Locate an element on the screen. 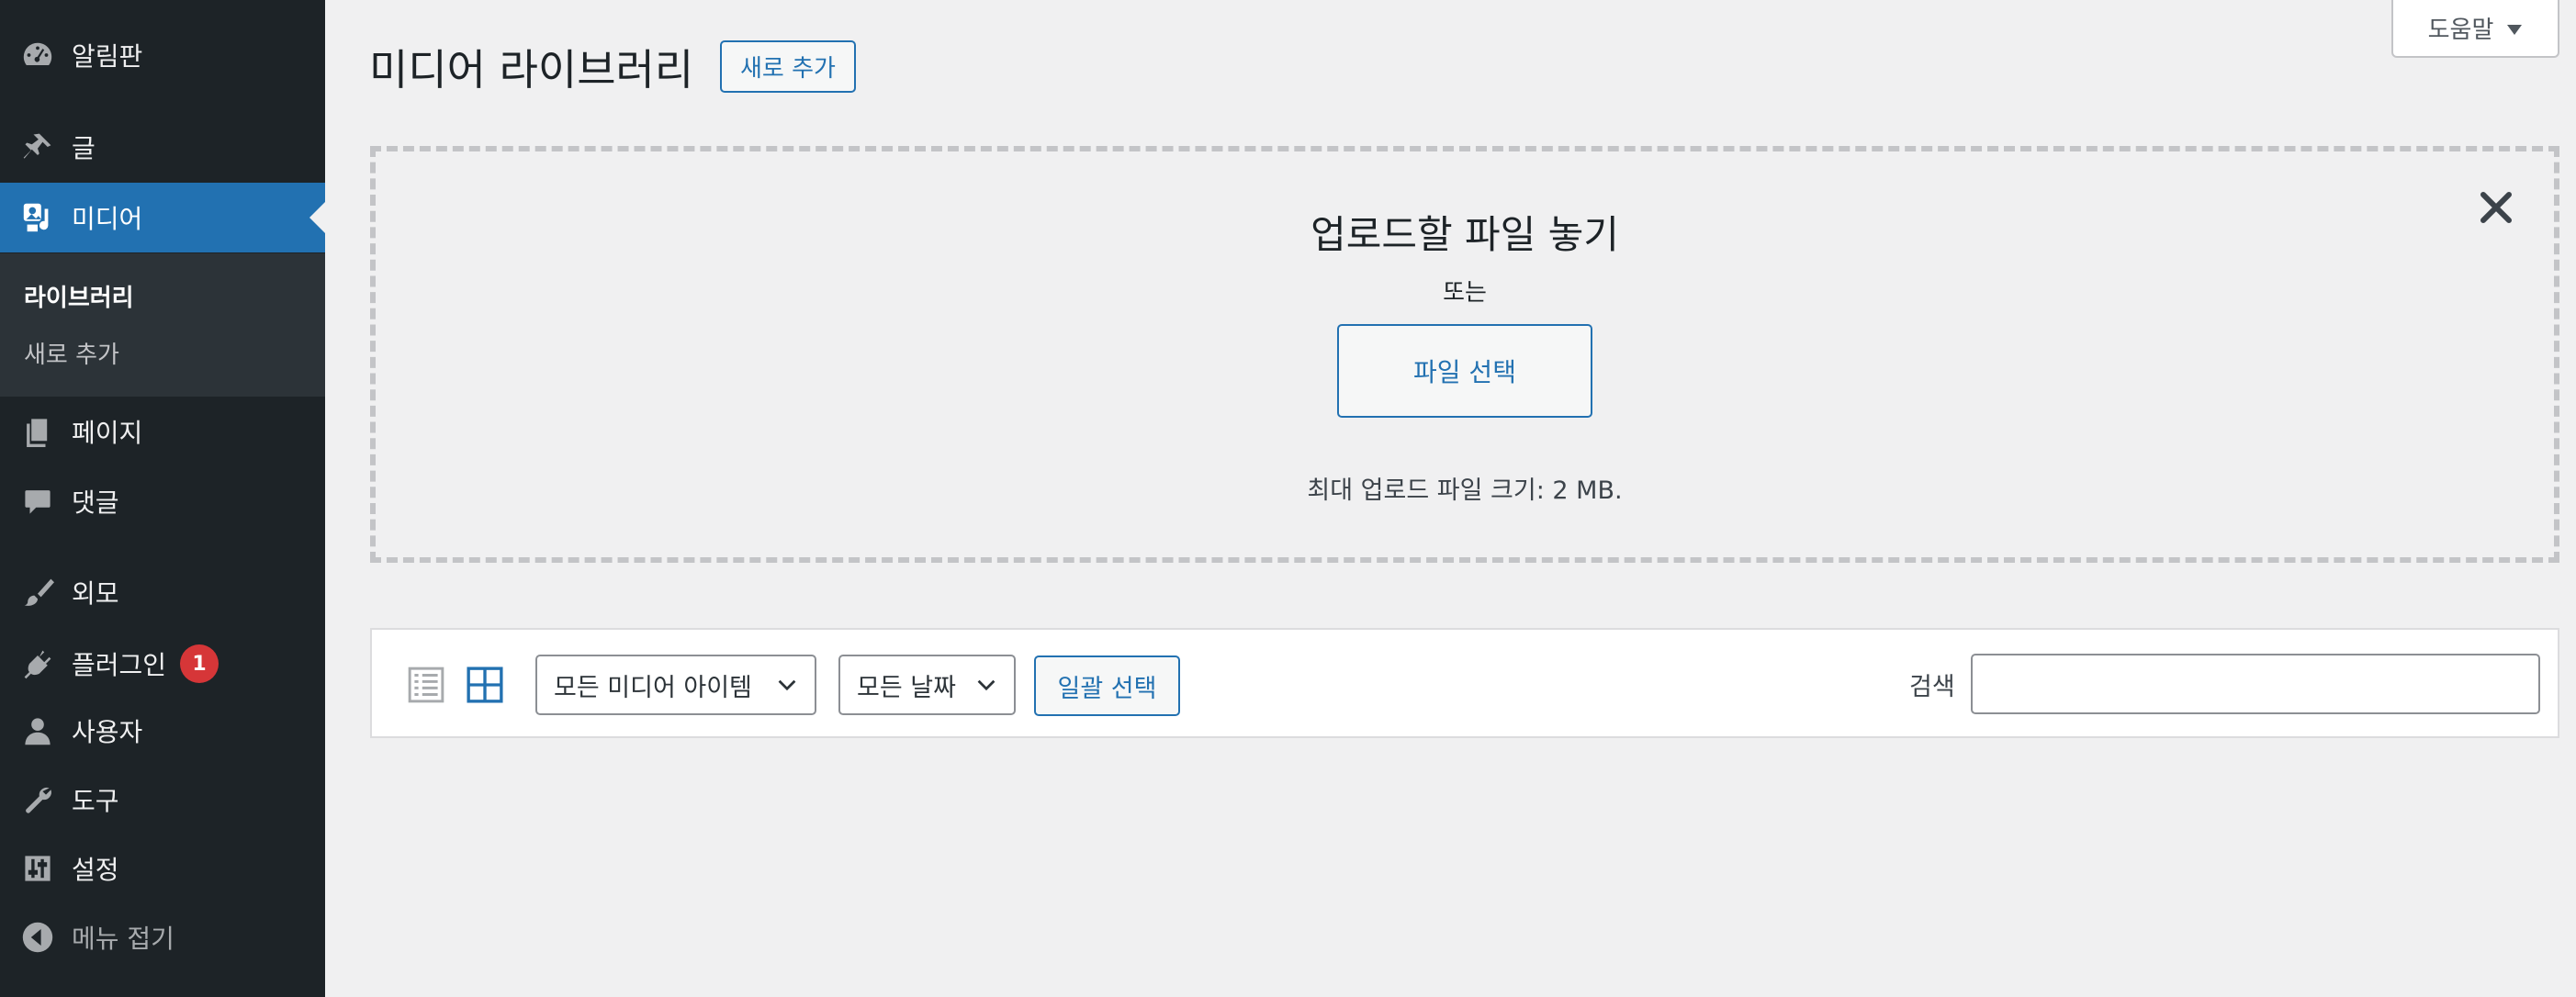 This screenshot has height=997, width=2576. media-type-filter-select: 모든 미디어 아이템 is located at coordinates (675, 685).